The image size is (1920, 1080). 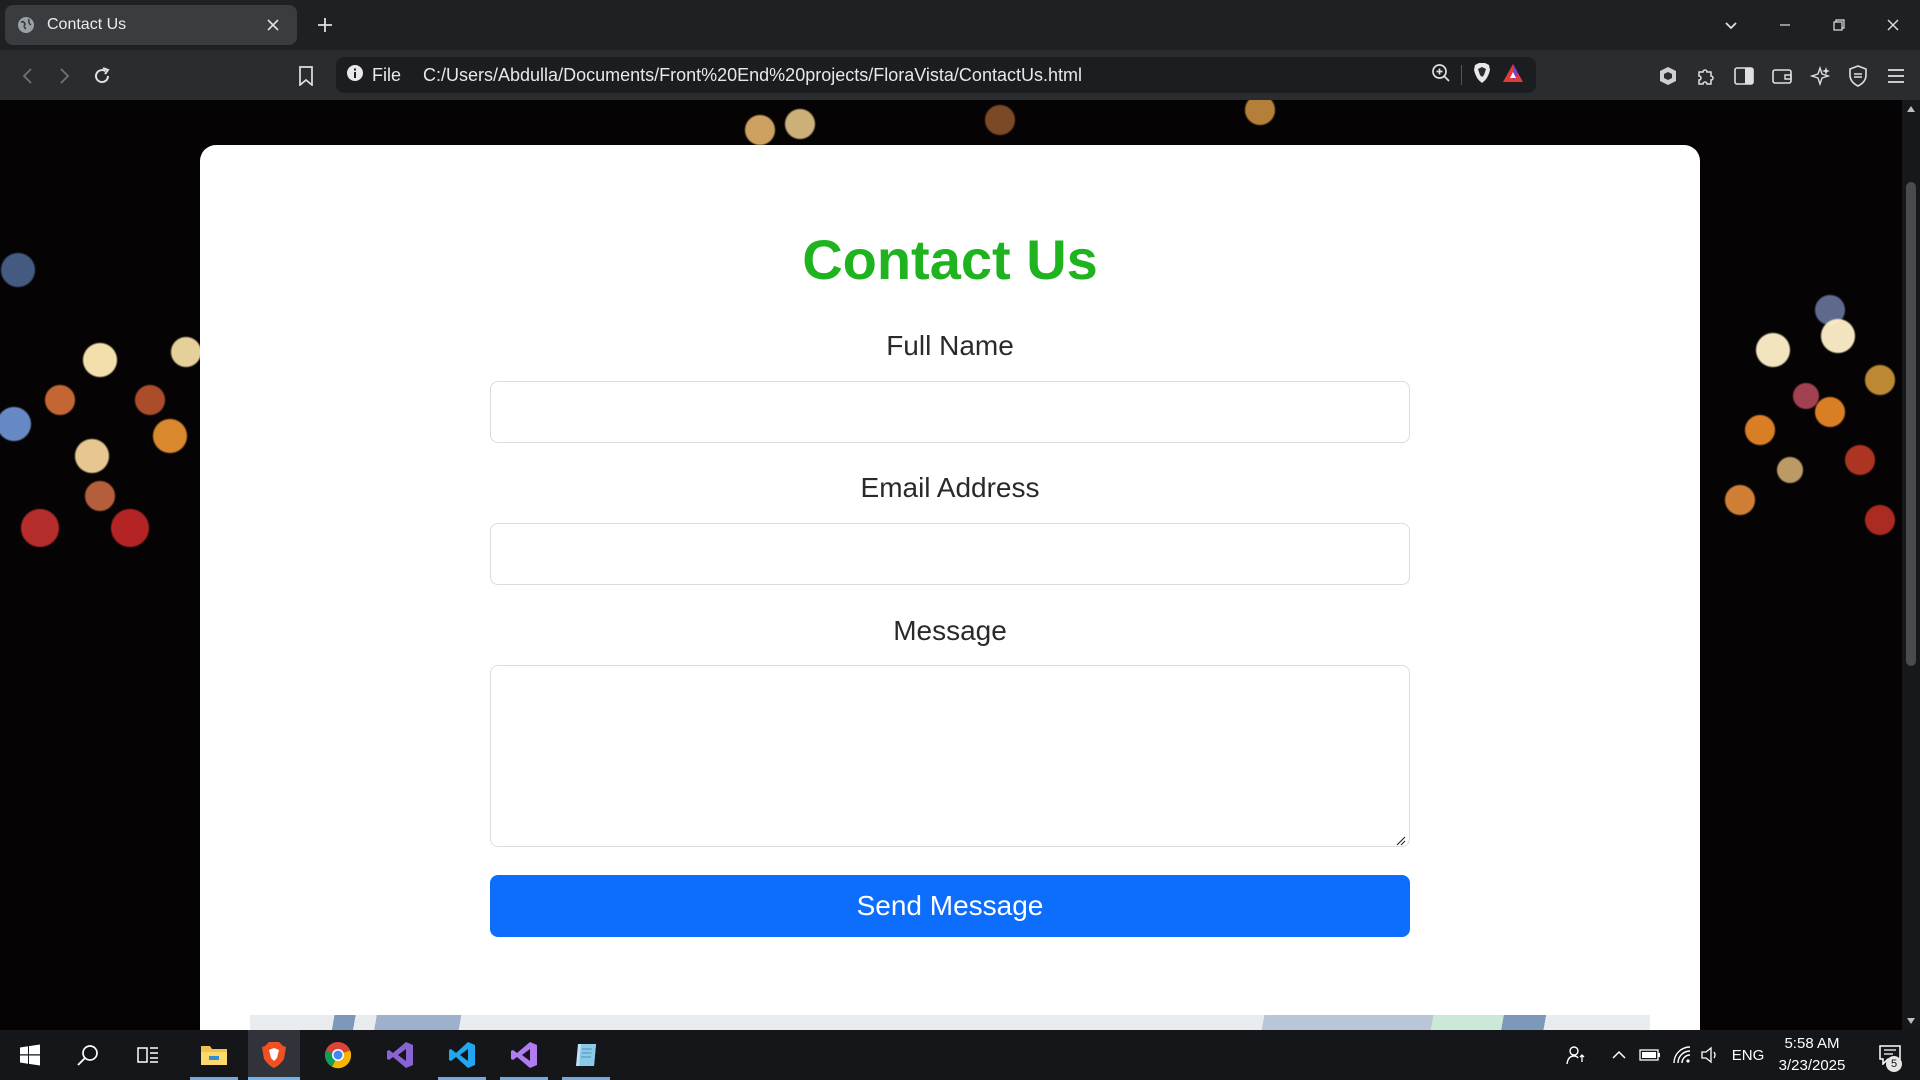 What do you see at coordinates (1576, 1055) in the screenshot?
I see `people-icon` at bounding box center [1576, 1055].